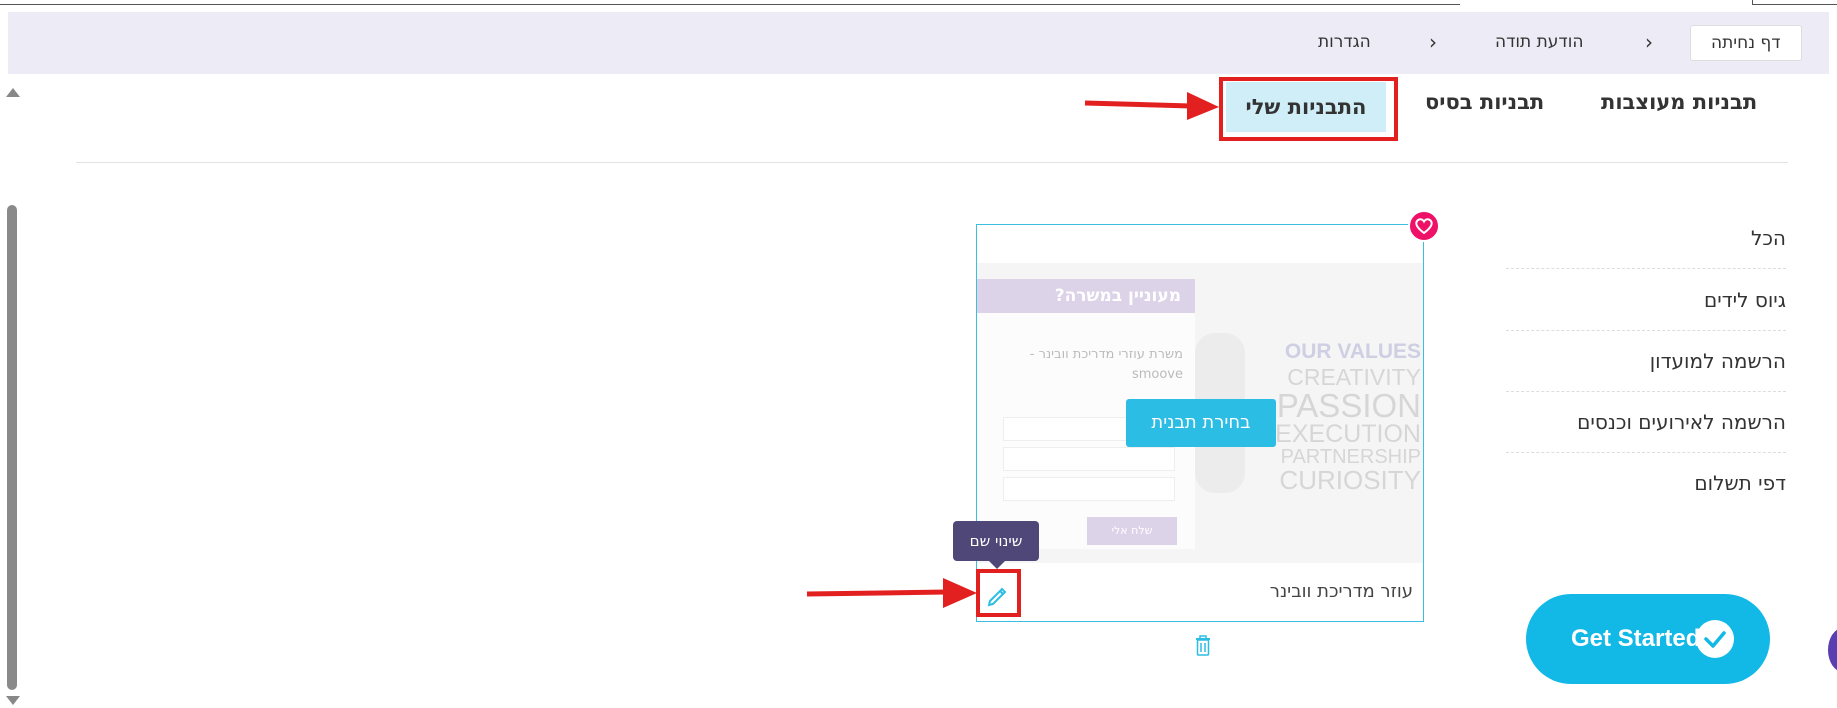  Describe the element at coordinates (1341, 591) in the screenshot. I see `template-name: עוזר מדריכת וובינר` at that location.